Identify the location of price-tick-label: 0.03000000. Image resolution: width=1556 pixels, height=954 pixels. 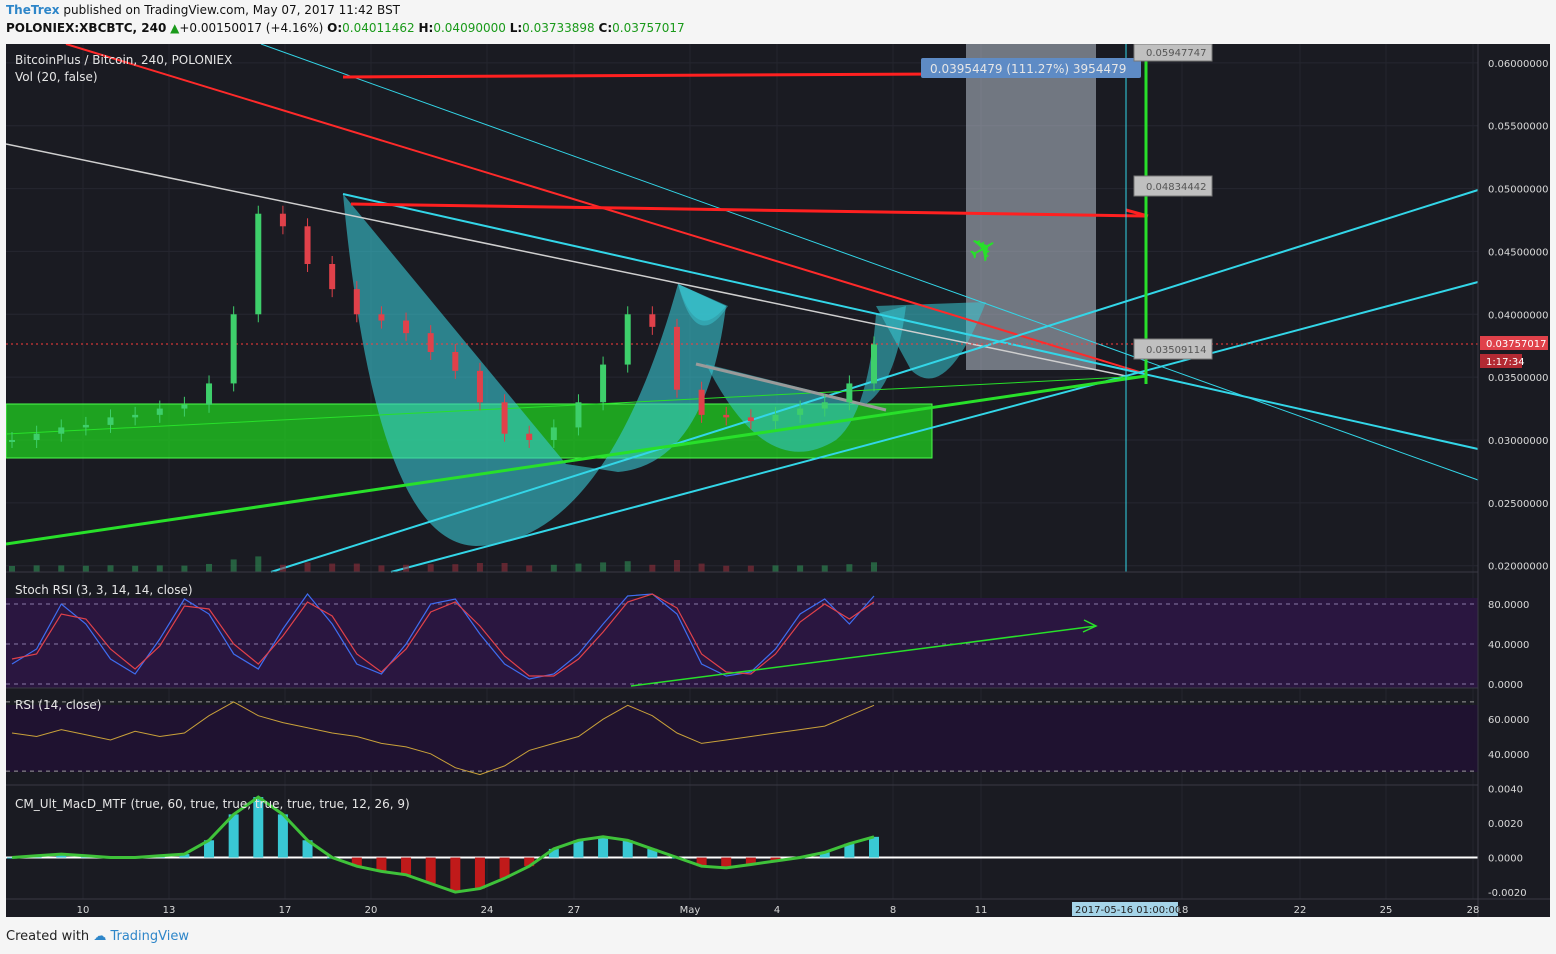
(1518, 441).